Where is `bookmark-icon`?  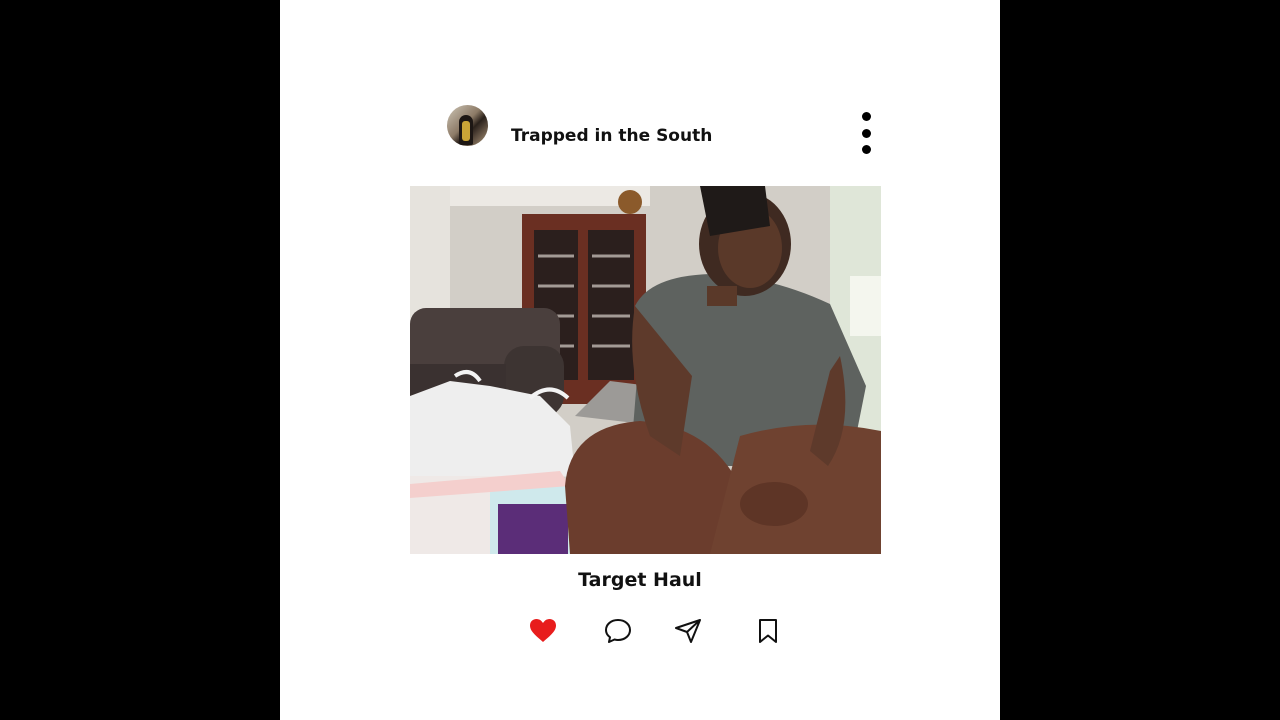 bookmark-icon is located at coordinates (768, 631).